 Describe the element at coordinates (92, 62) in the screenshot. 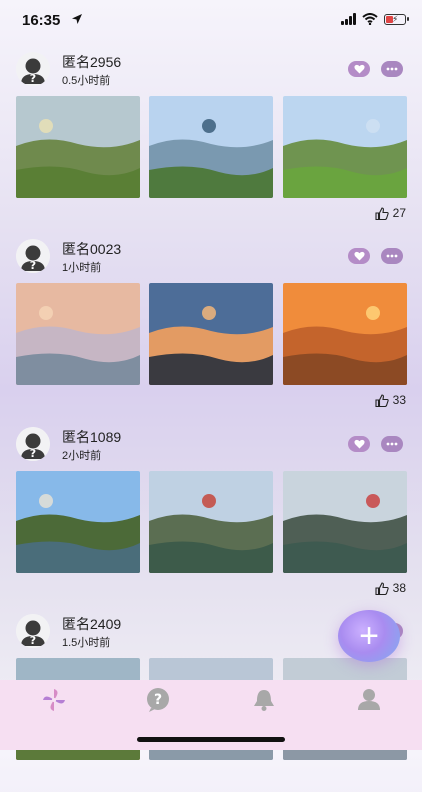

I see `username: 匿名2956` at that location.